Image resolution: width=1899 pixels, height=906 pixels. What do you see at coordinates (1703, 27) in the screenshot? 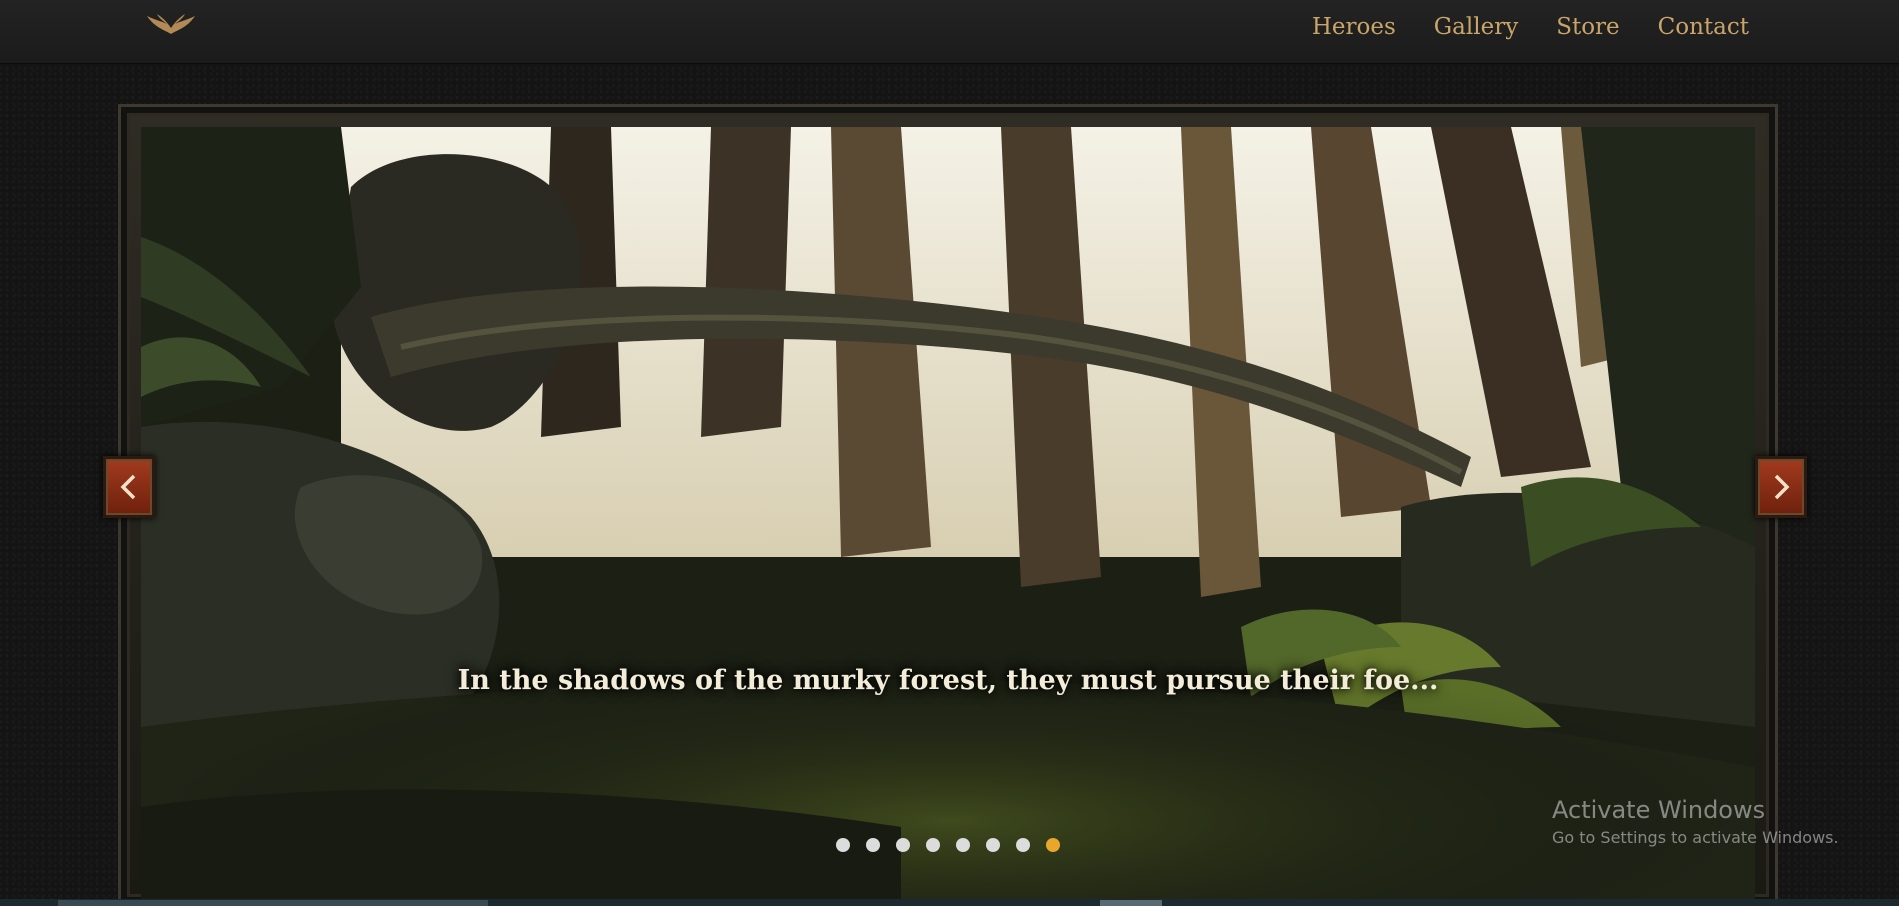
I see `nav-contact: Contact` at bounding box center [1703, 27].